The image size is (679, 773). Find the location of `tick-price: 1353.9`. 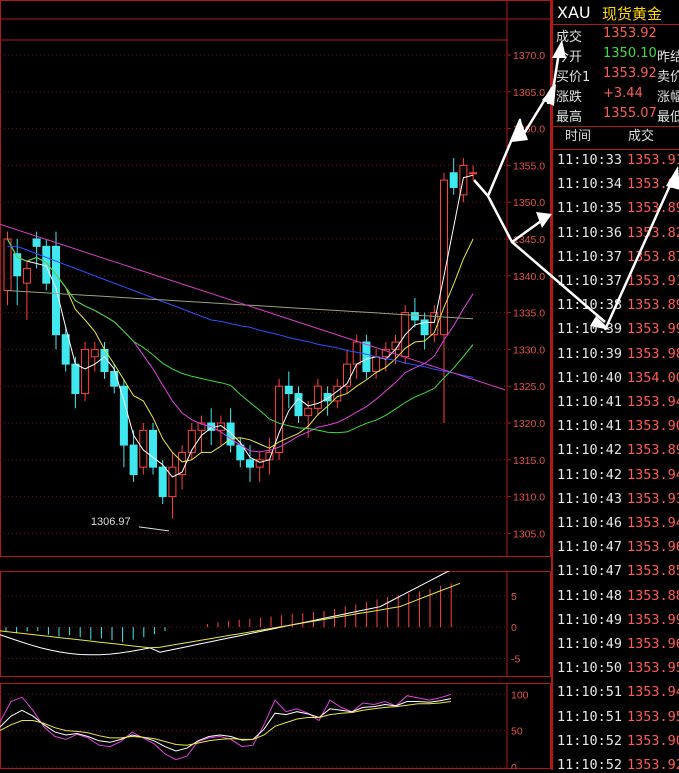

tick-price: 1353.9 is located at coordinates (651, 184).